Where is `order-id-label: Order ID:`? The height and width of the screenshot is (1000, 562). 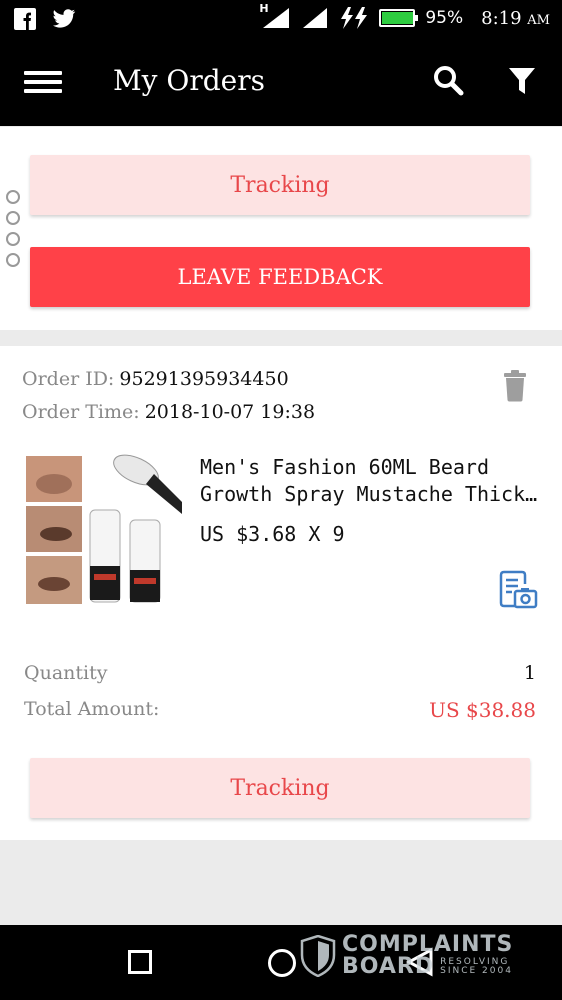
order-id-label: Order ID: is located at coordinates (68, 379).